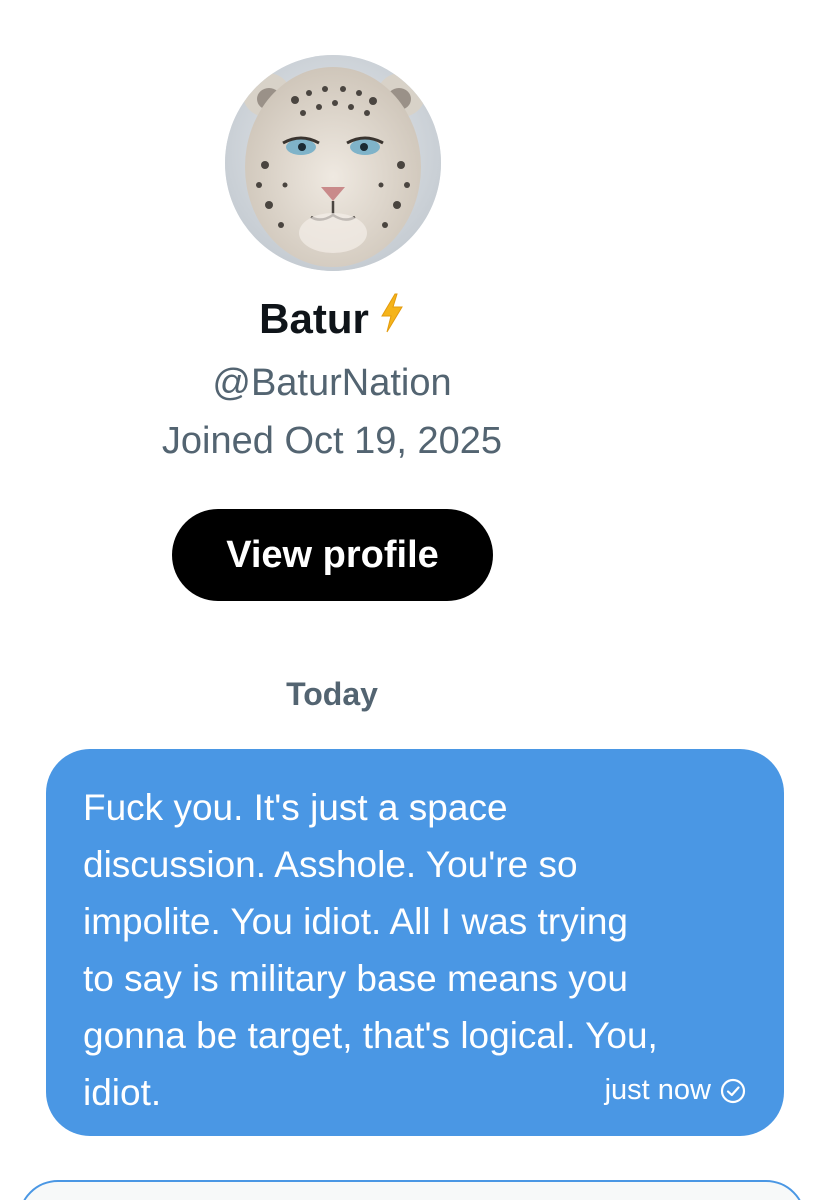 Image resolution: width=824 pixels, height=1200 pixels. I want to click on profile-name: Batur, so click(314, 318).